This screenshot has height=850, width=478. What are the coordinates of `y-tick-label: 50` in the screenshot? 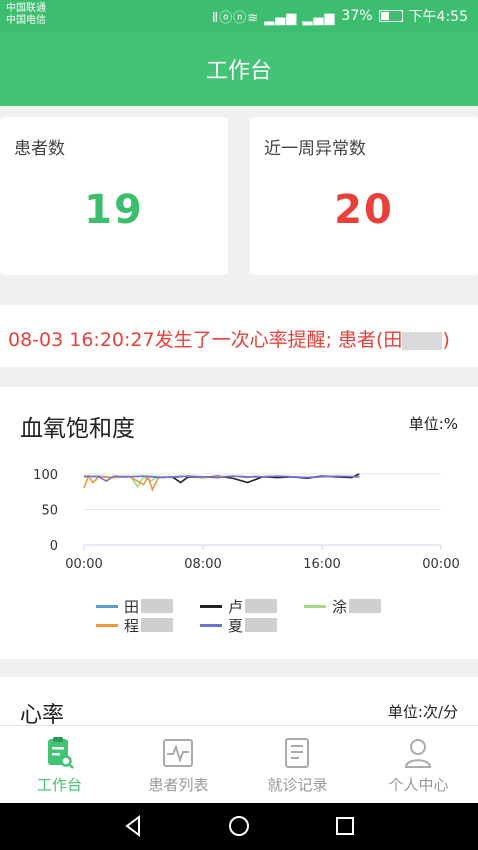 It's located at (49, 511).